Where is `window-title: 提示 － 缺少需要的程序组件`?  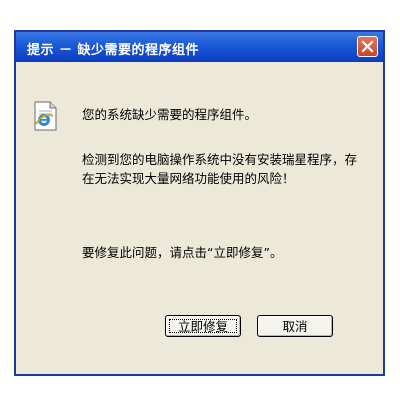
window-title: 提示 － 缺少需要的程序组件 is located at coordinates (113, 50).